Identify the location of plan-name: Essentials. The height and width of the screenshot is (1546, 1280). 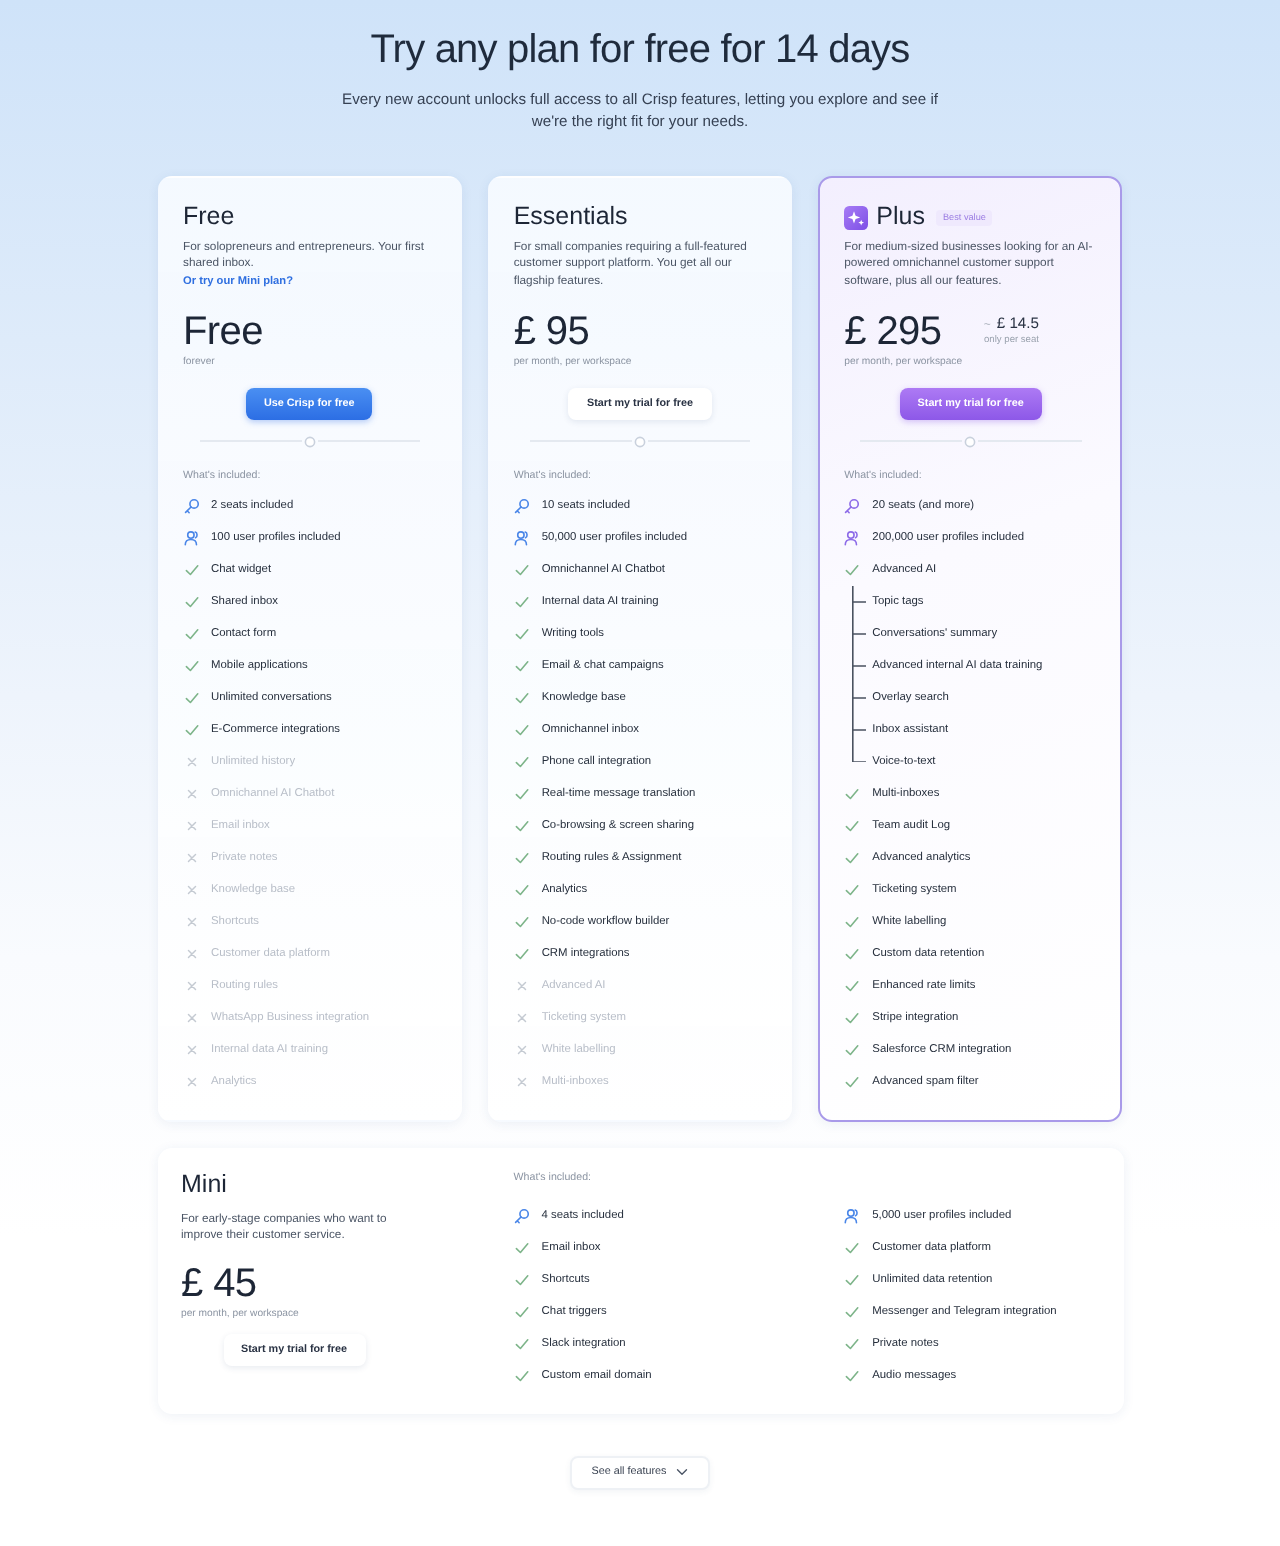
(570, 217).